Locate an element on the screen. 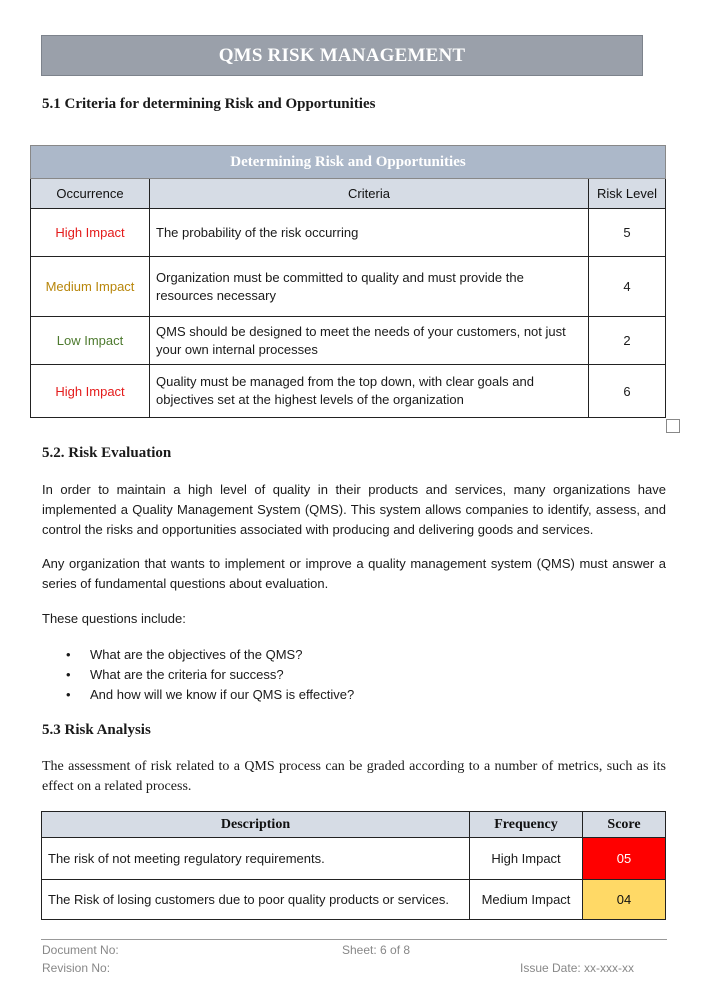 The image size is (706, 1001). footer-document-no: Document No: is located at coordinates (80, 950).